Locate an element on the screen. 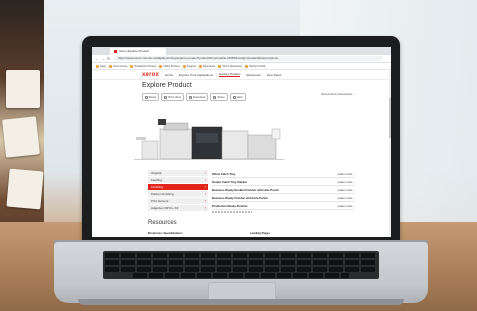  bookmark-item: Partner Portal is located at coordinates (255, 66).